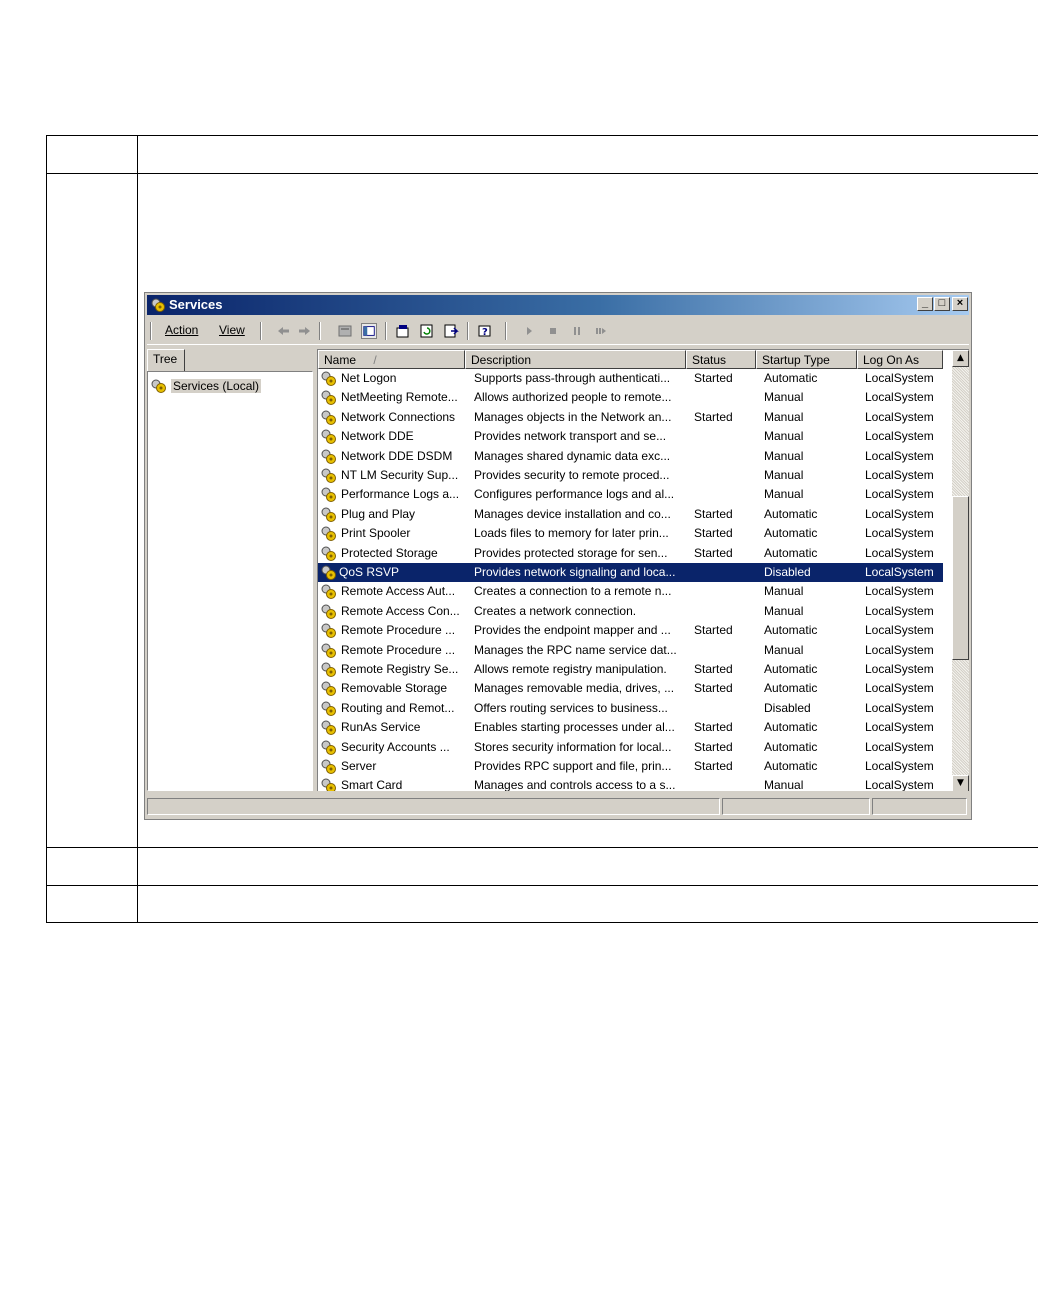  What do you see at coordinates (369, 331) in the screenshot?
I see `show-hide-tree-icon` at bounding box center [369, 331].